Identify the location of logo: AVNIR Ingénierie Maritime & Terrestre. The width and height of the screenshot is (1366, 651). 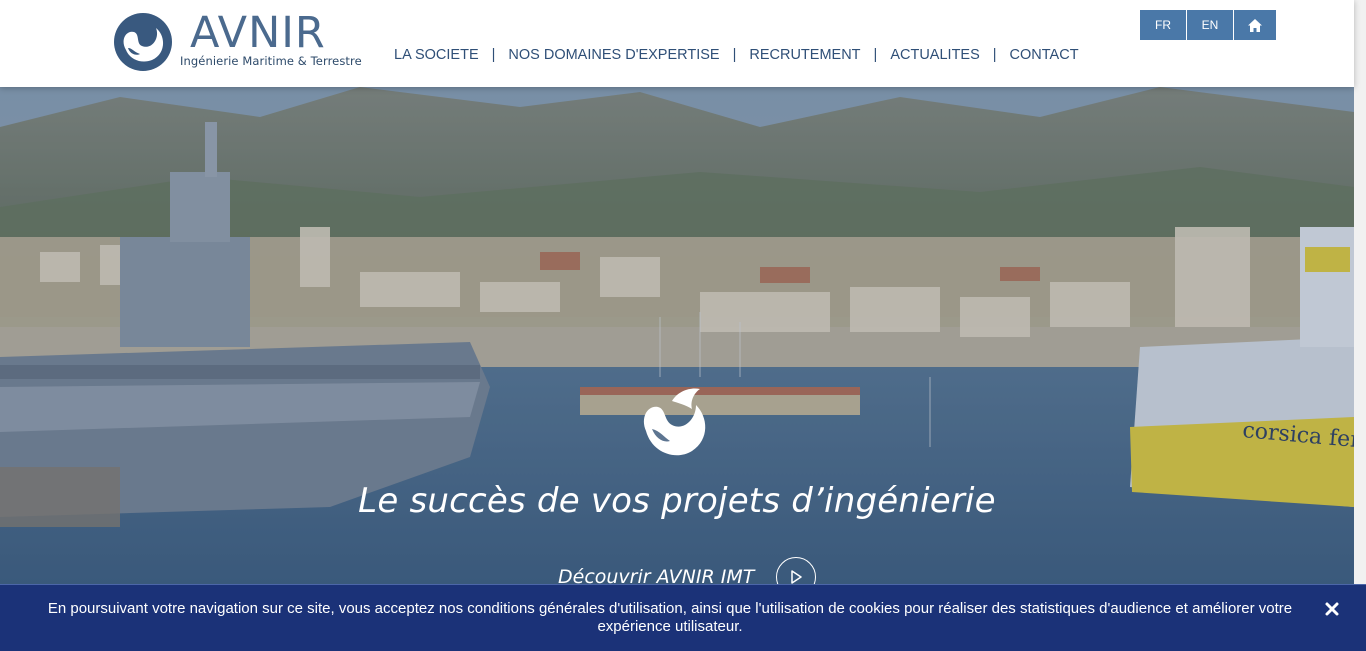
(239, 42).